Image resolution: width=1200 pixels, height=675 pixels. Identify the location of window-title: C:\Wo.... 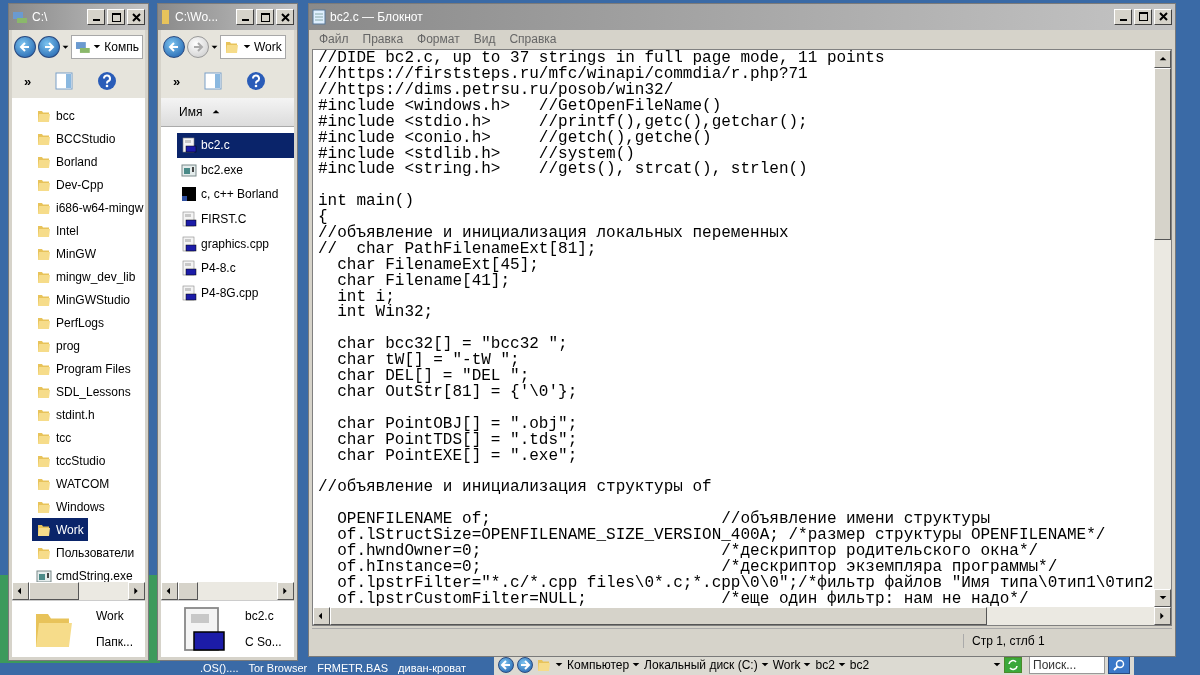
(197, 17).